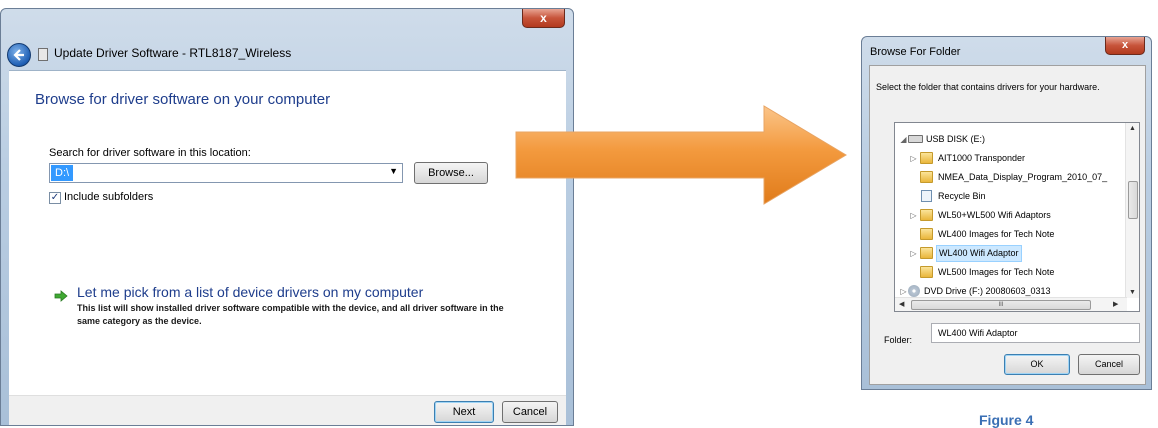 The image size is (1158, 428). What do you see at coordinates (914, 291) in the screenshot?
I see `dvd-drive-icon` at bounding box center [914, 291].